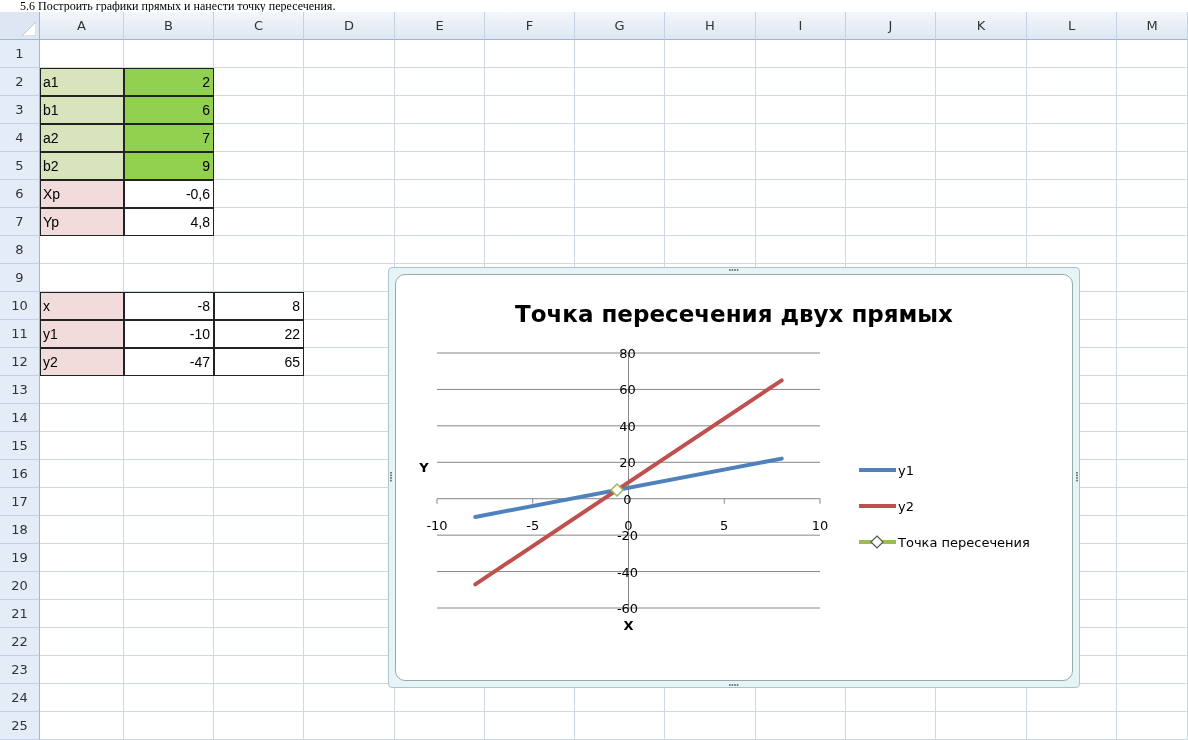 Image resolution: width=1188 pixels, height=740 pixels. I want to click on row-header: 6, so click(20, 194).